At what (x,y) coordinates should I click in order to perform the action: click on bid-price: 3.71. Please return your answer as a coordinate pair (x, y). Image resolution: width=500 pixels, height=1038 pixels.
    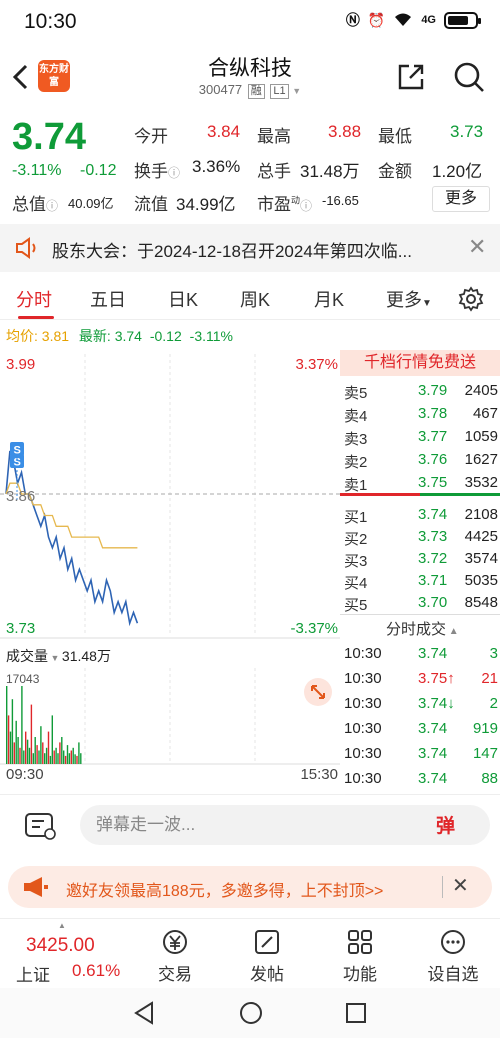
    Looking at the image, I should click on (433, 580).